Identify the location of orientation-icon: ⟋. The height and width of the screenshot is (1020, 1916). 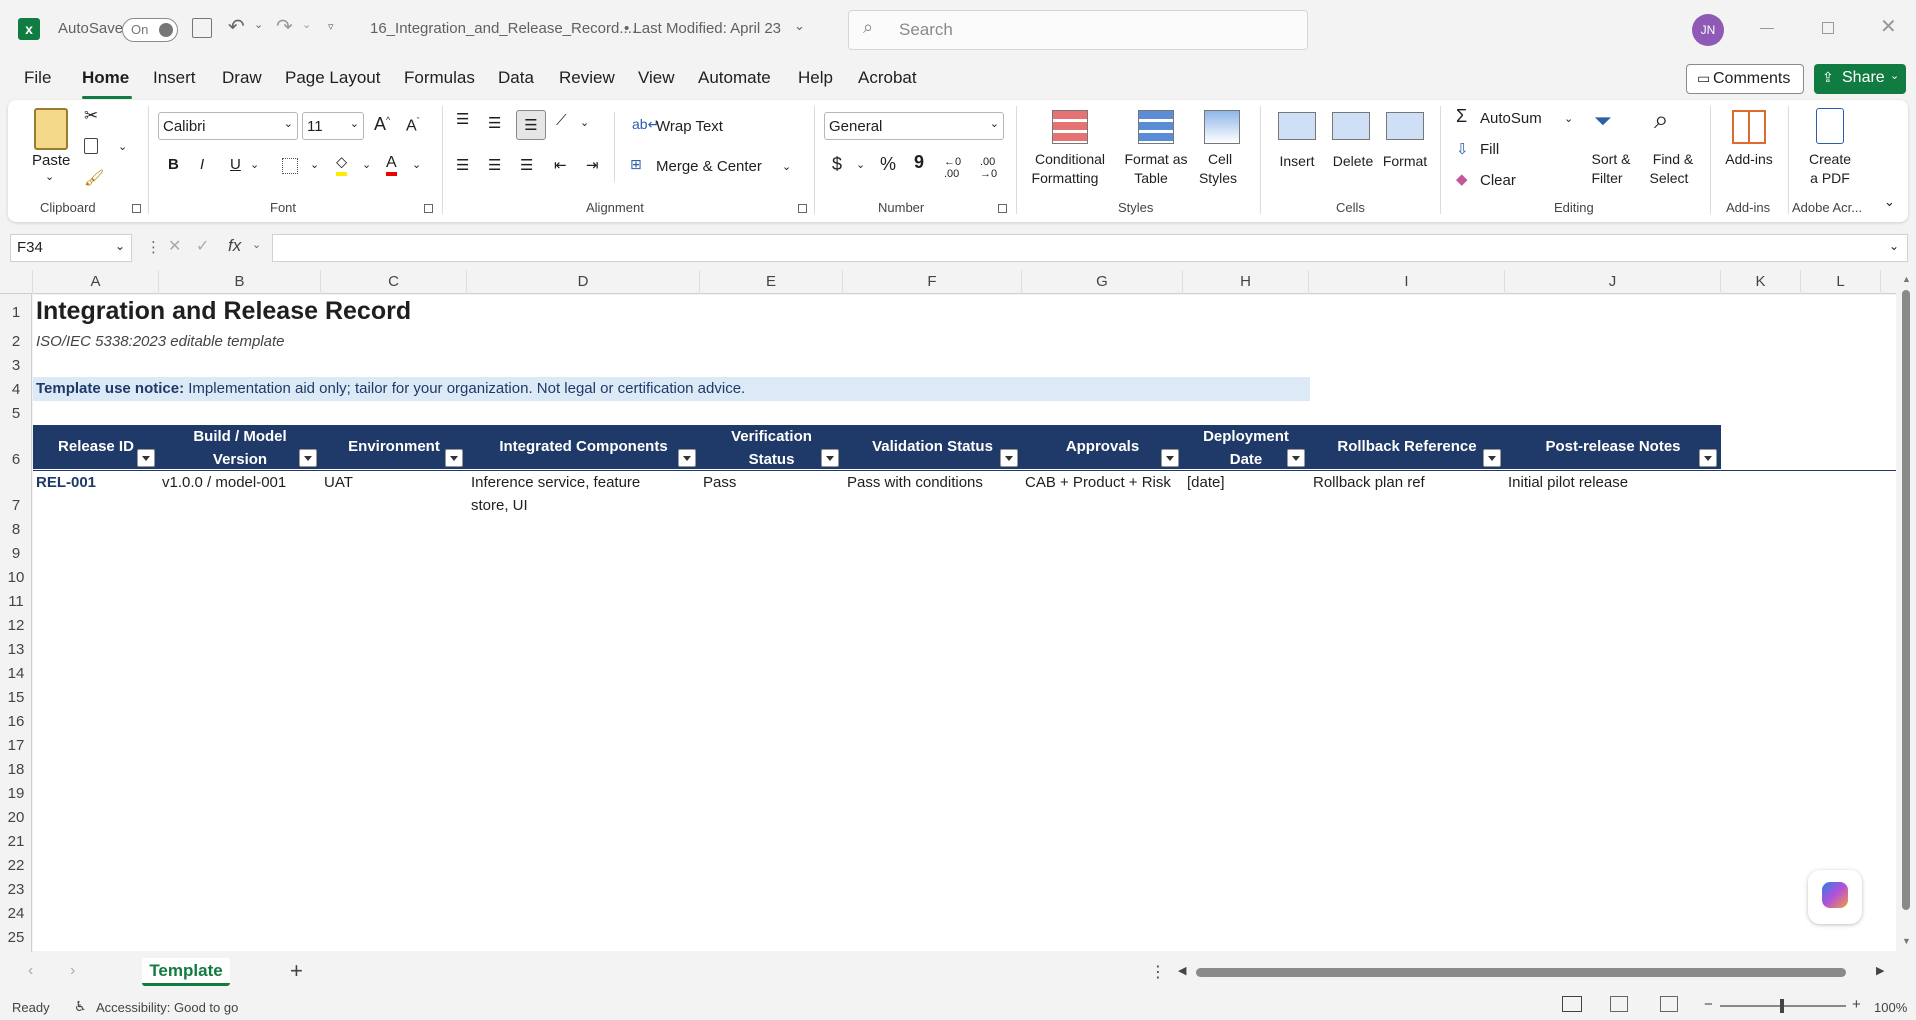
(561, 120).